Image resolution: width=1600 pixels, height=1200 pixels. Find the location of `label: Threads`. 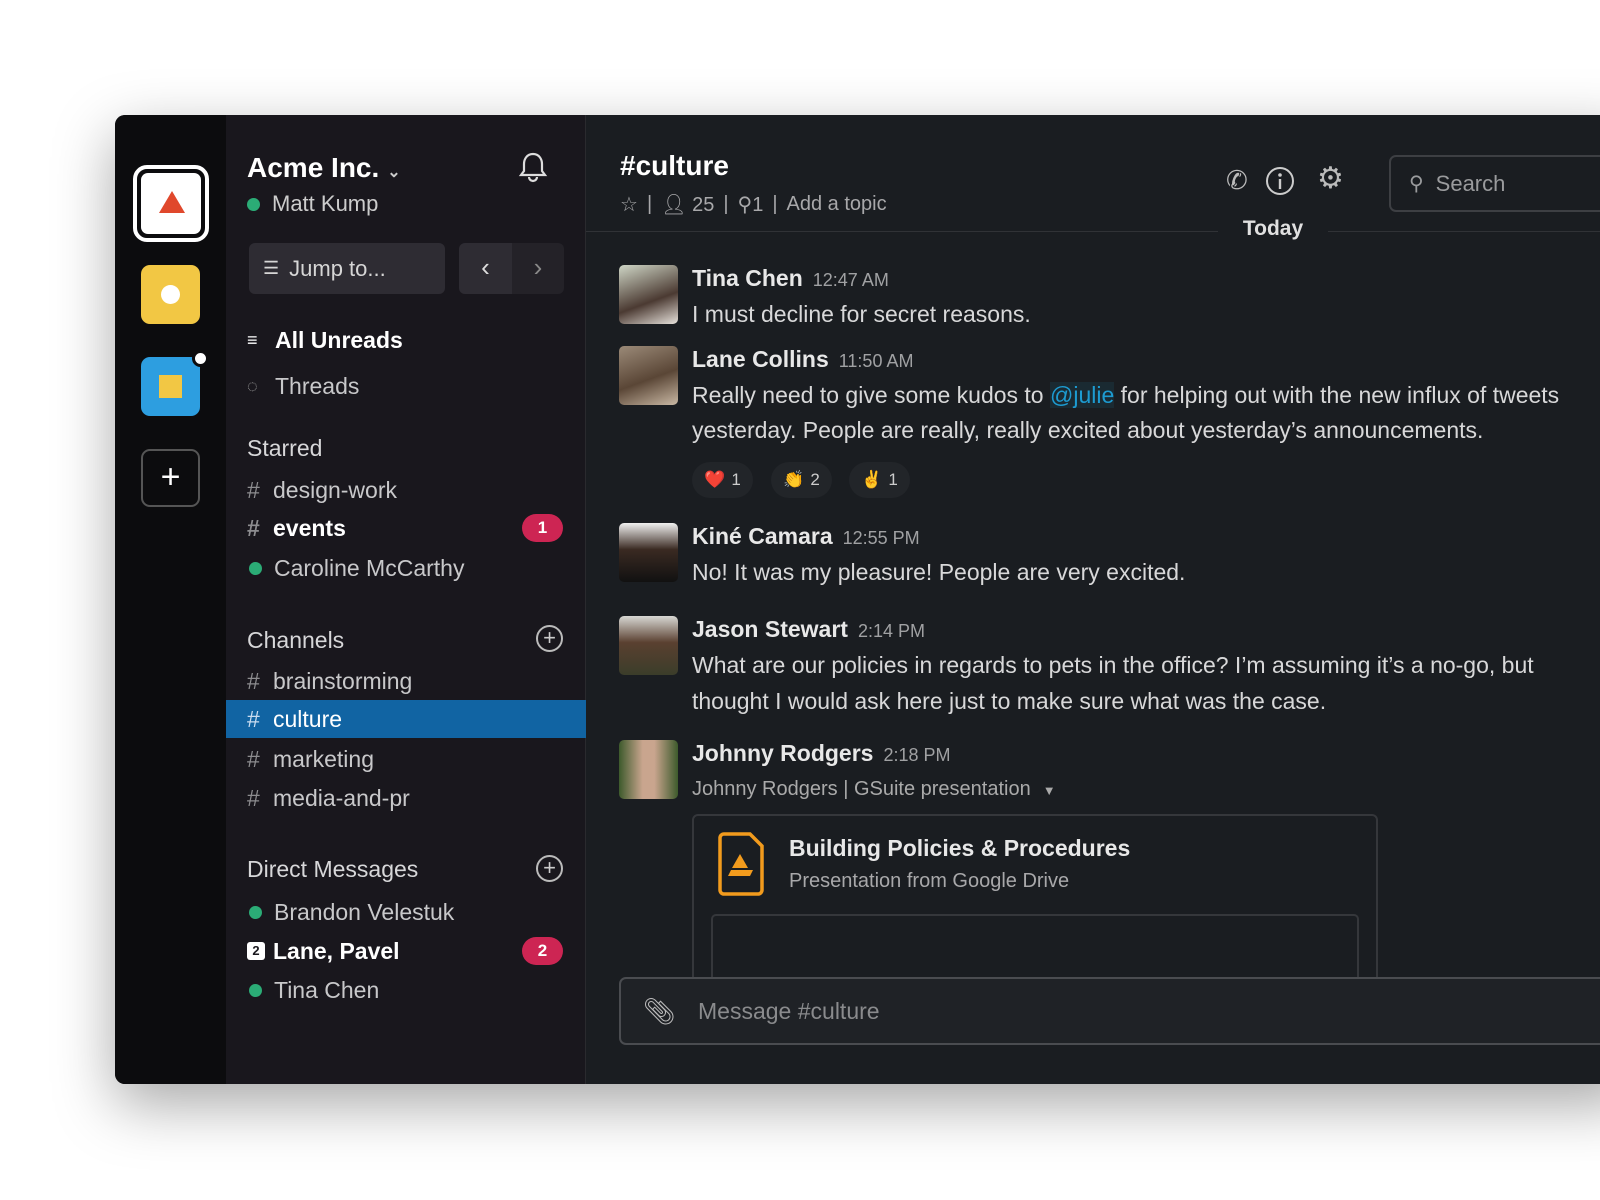

label: Threads is located at coordinates (317, 385).